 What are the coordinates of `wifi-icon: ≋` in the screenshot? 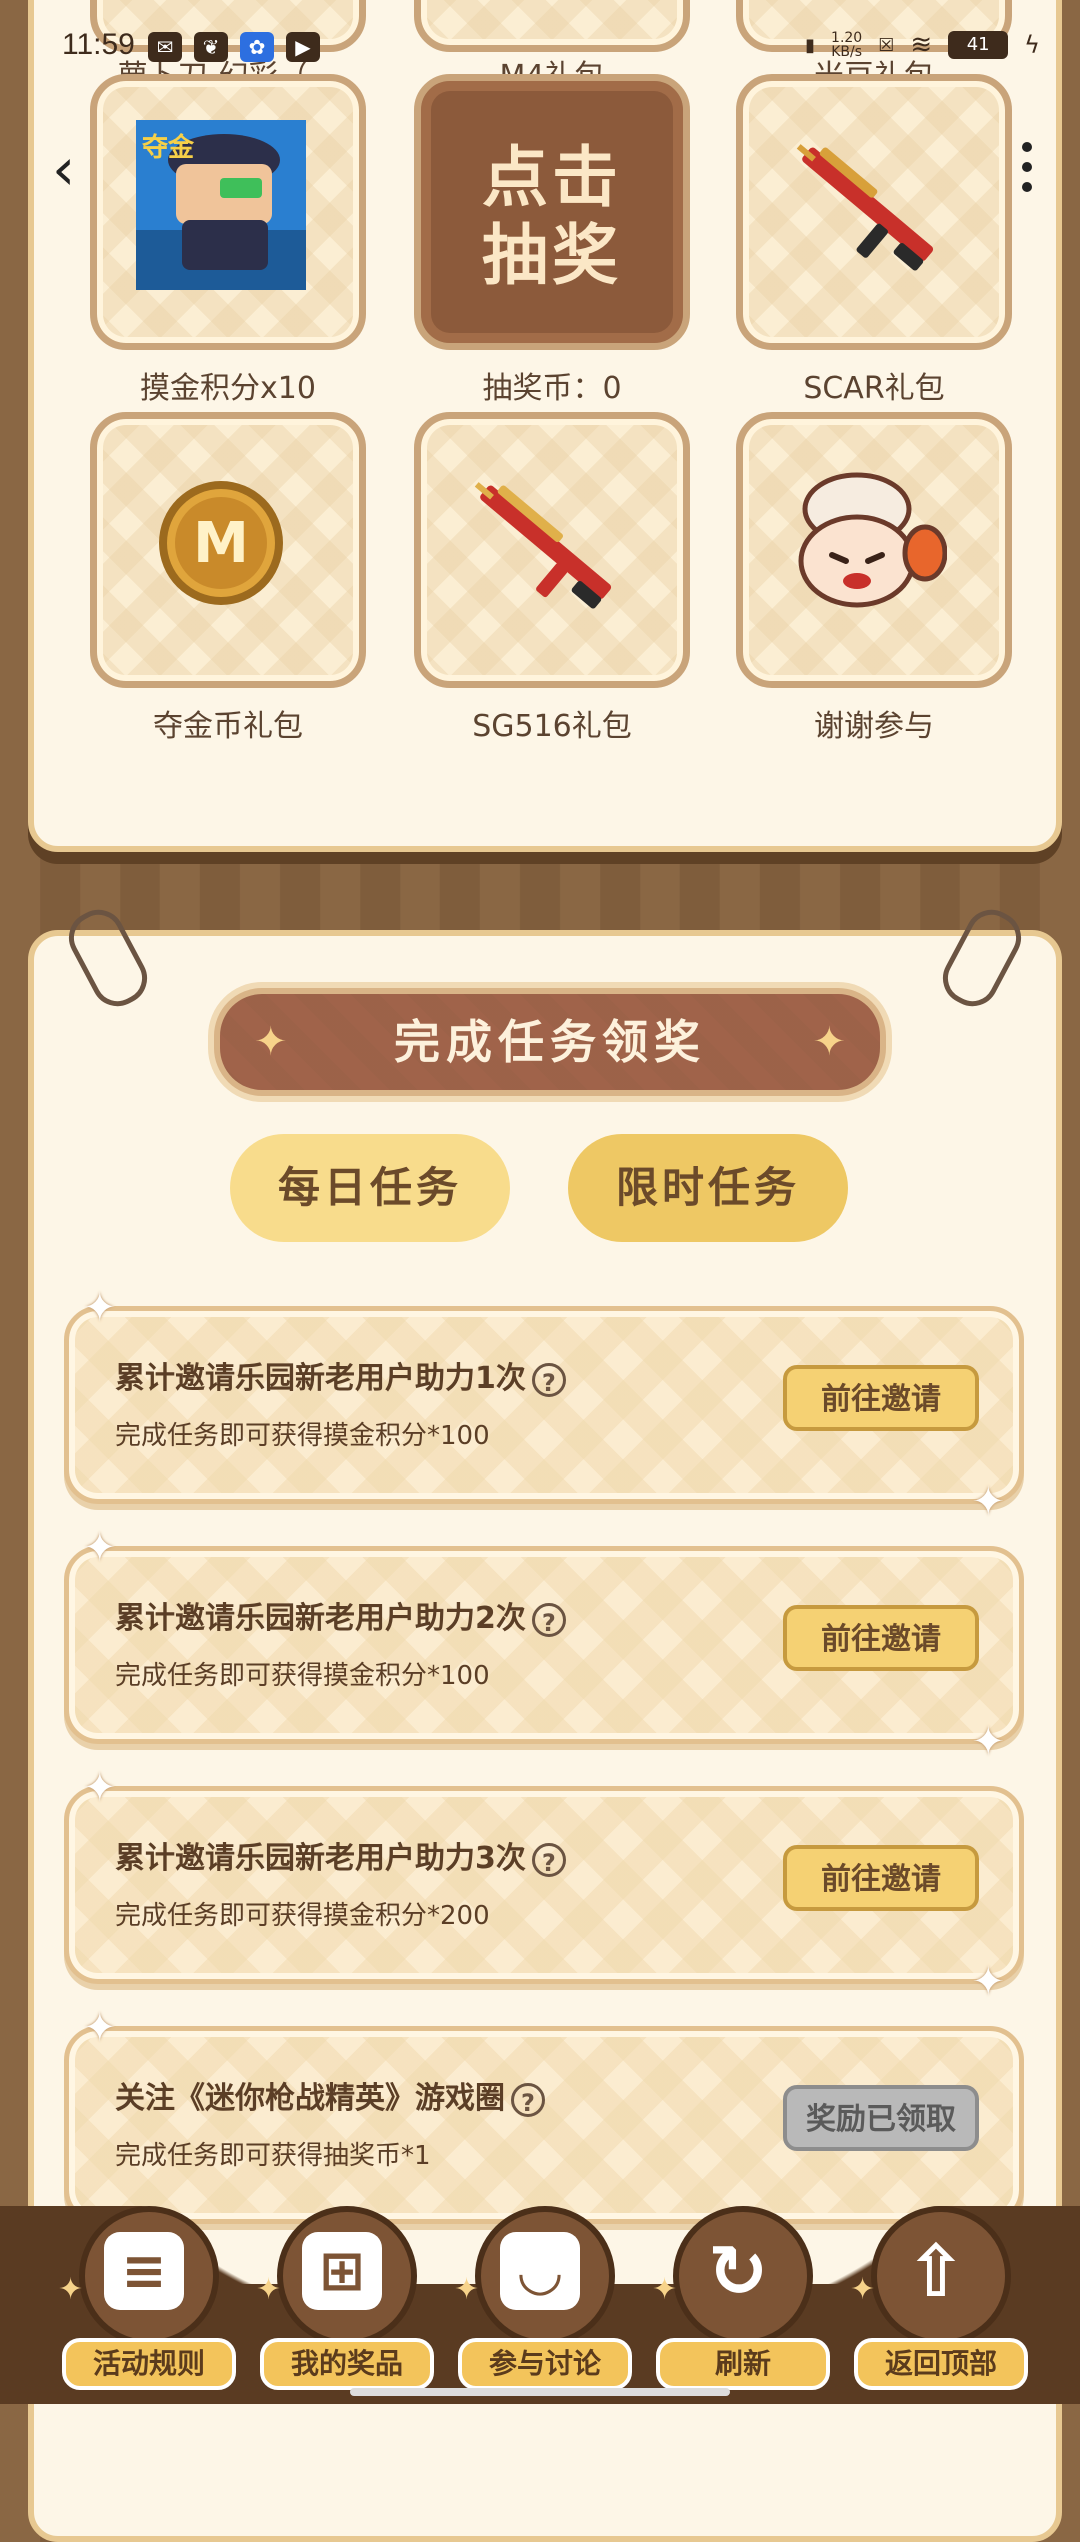 It's located at (921, 45).